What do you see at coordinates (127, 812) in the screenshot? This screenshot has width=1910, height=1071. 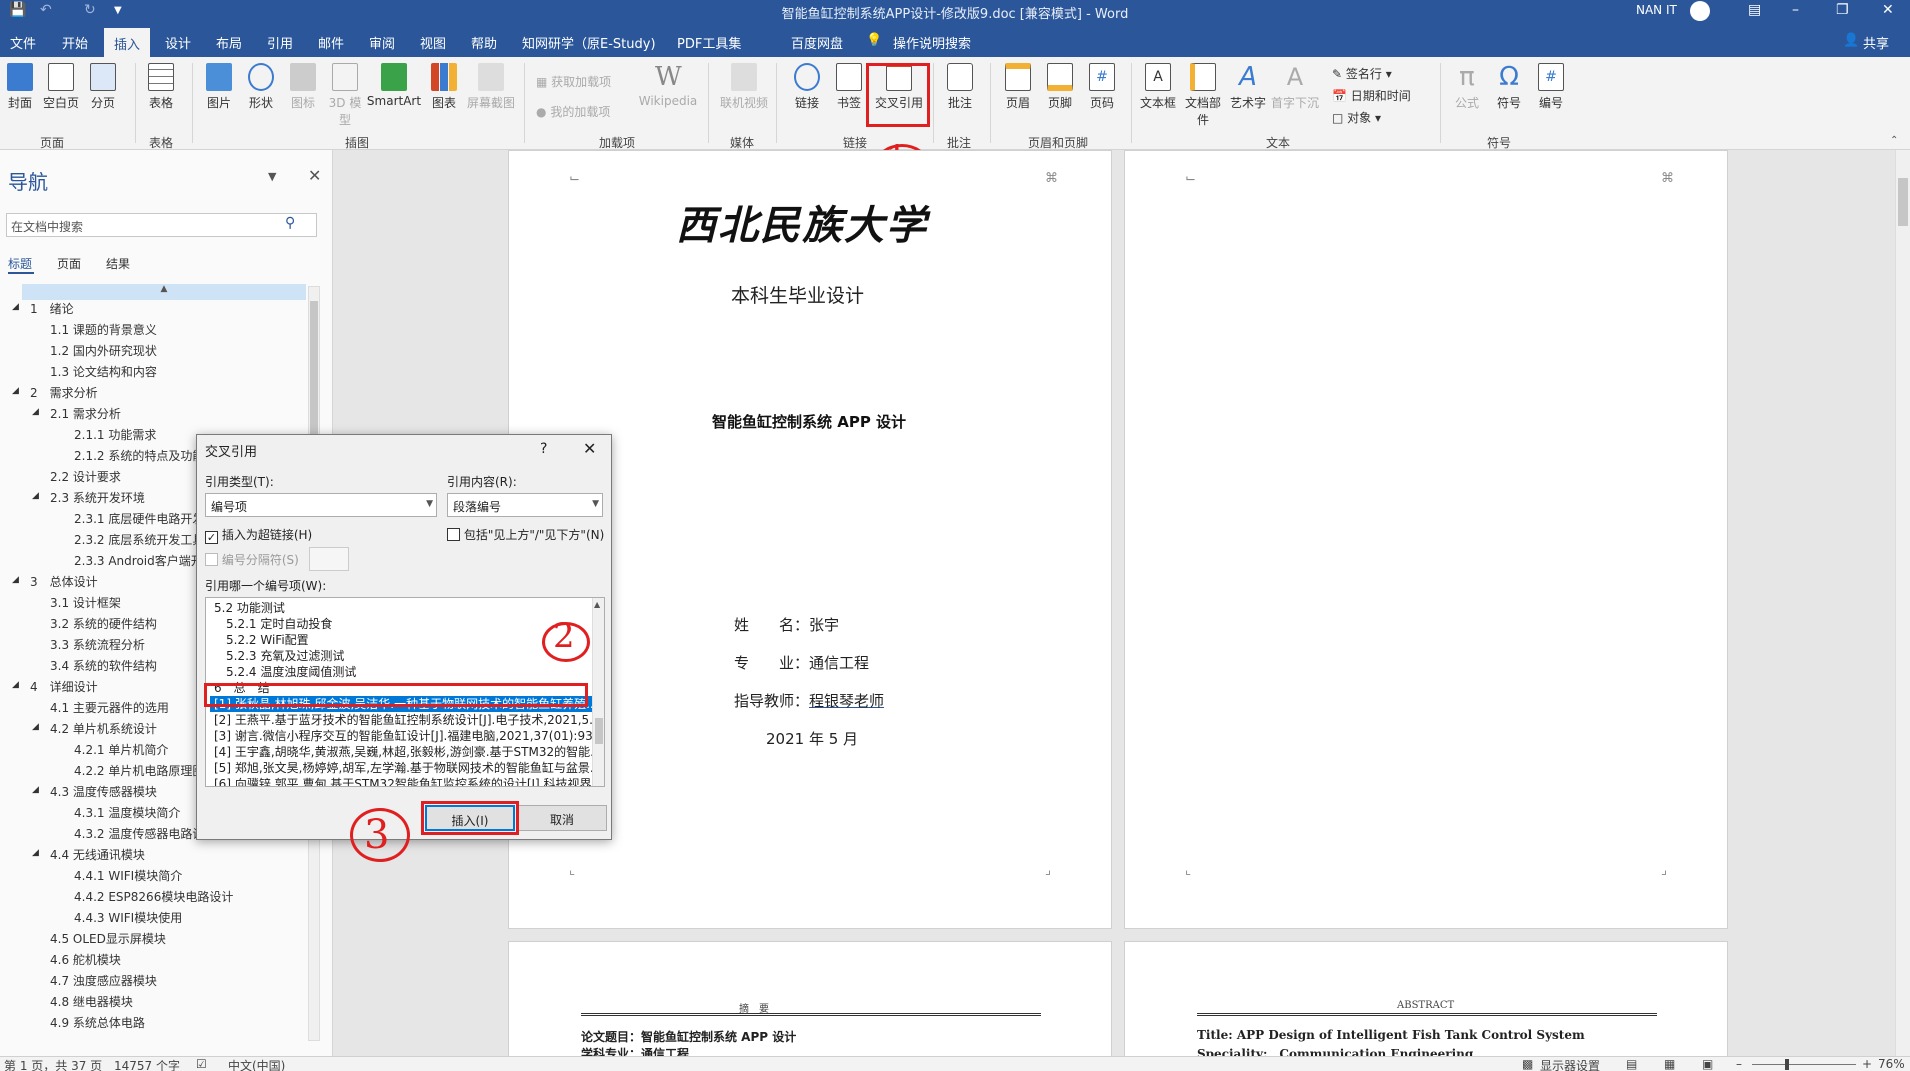 I see `nav-heading-item: 4.3.1 温度模块简介` at bounding box center [127, 812].